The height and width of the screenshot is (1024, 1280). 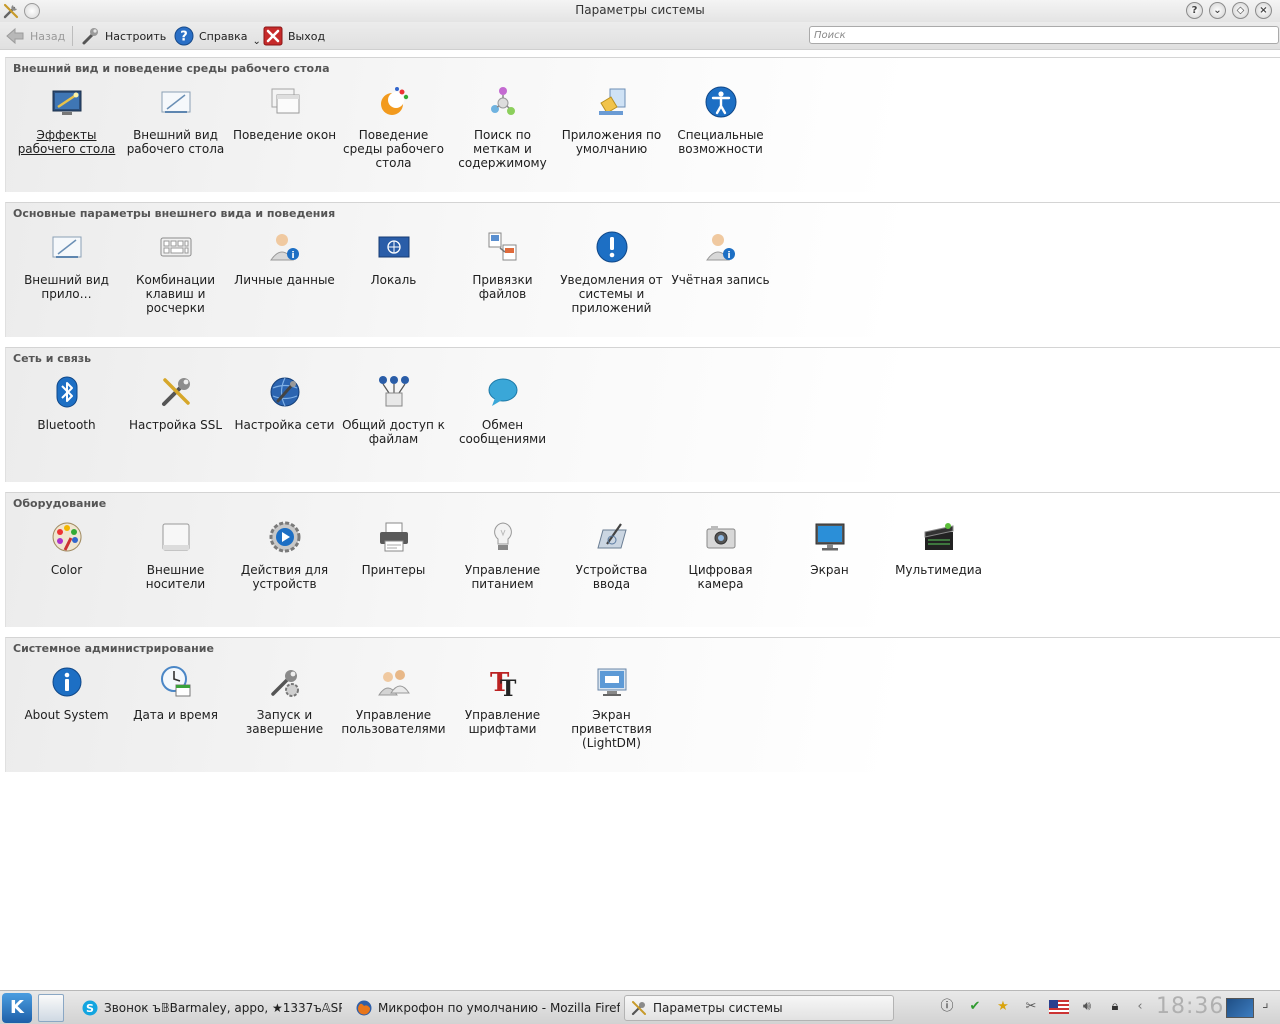 I want to click on item-label: Эффекты рабочего стола, so click(x=66, y=142).